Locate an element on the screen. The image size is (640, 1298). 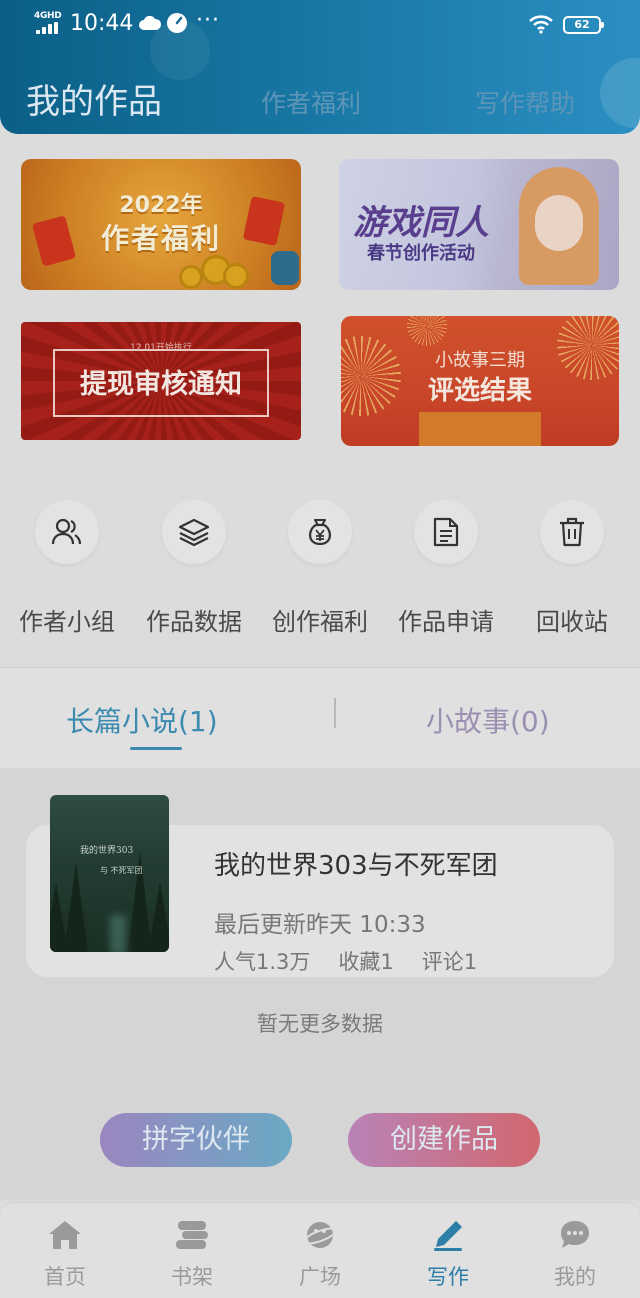
home-icon is located at coordinates (65, 1235).